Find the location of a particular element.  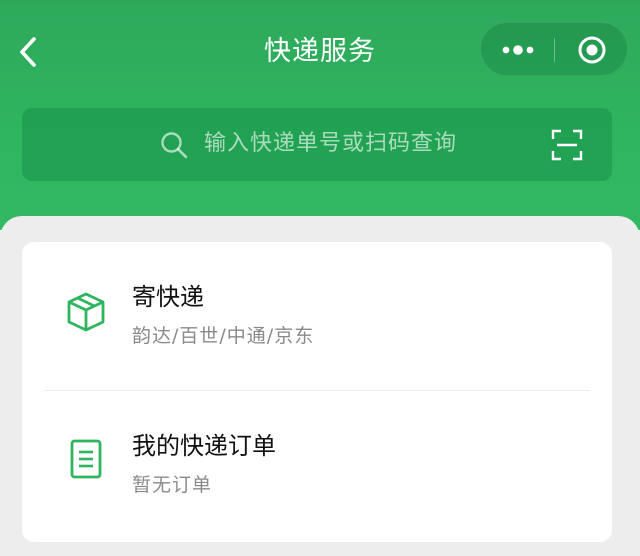

search-bar: 输入快递单号或扫码查询 is located at coordinates (317, 144).